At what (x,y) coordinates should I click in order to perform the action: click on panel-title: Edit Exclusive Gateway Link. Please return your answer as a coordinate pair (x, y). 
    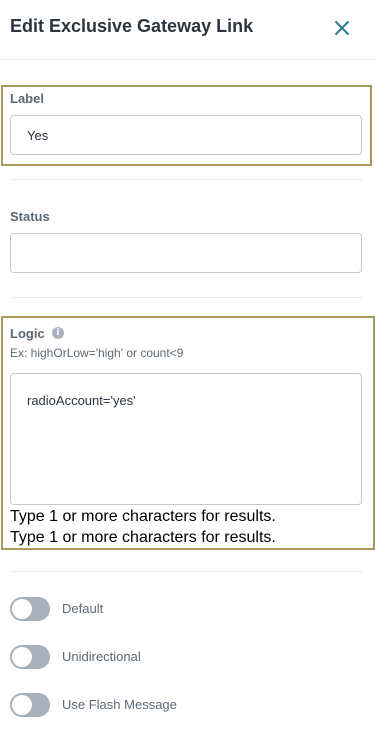
    Looking at the image, I should click on (132, 26).